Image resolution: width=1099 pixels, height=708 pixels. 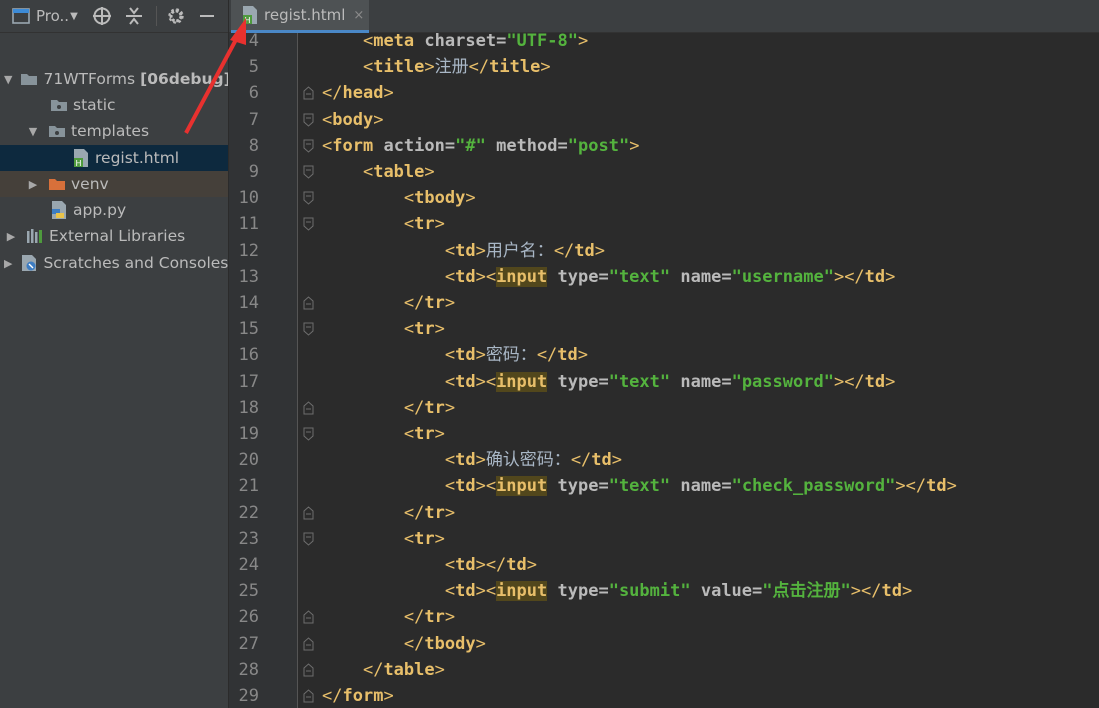 I want to click on project-view-selector: Pro.. ▼, so click(x=57, y=16).